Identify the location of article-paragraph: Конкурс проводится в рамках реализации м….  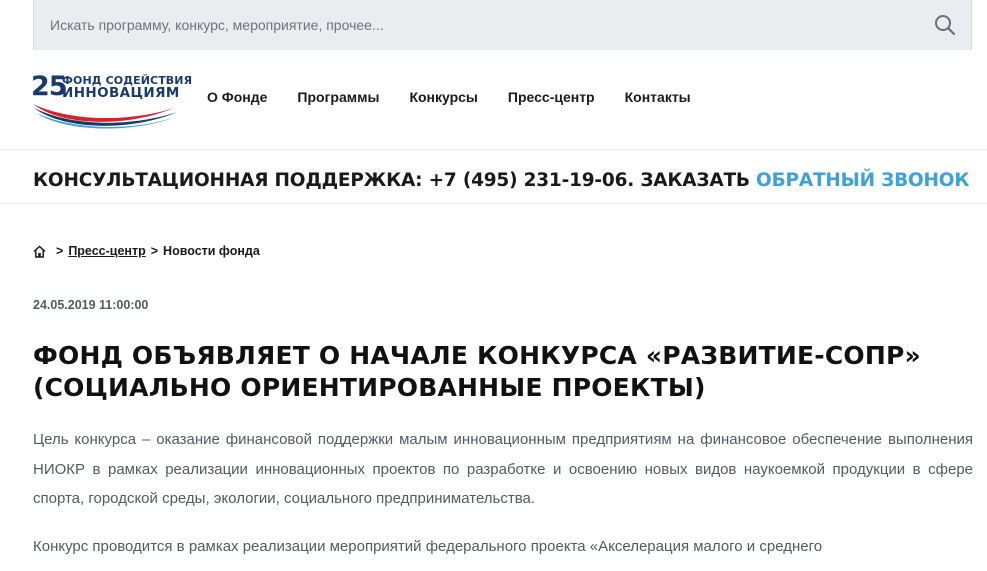
(428, 546).